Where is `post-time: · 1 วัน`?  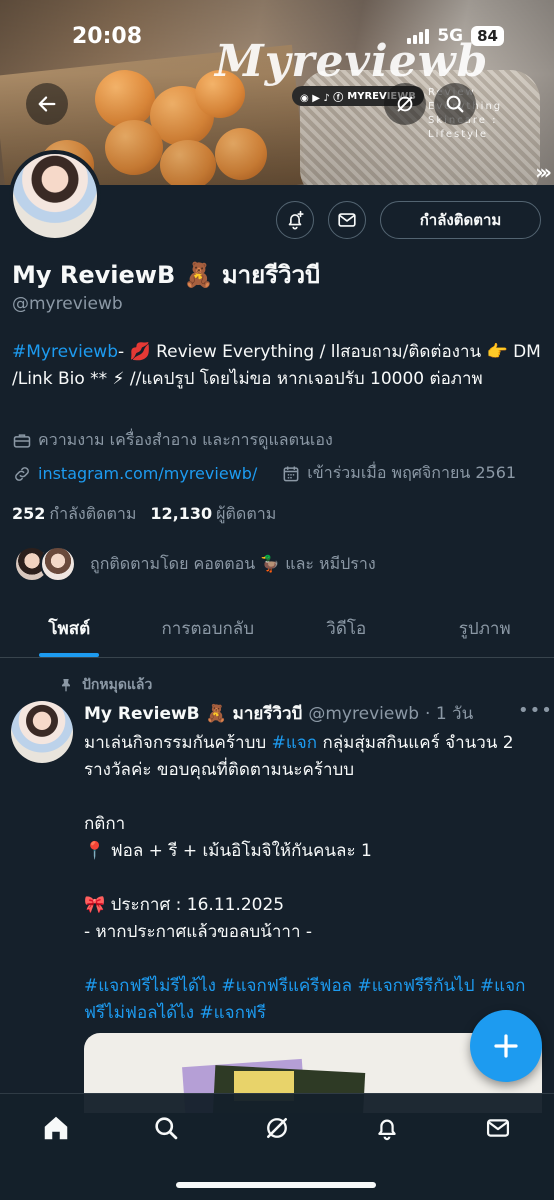
post-time: · 1 วัน is located at coordinates (449, 714).